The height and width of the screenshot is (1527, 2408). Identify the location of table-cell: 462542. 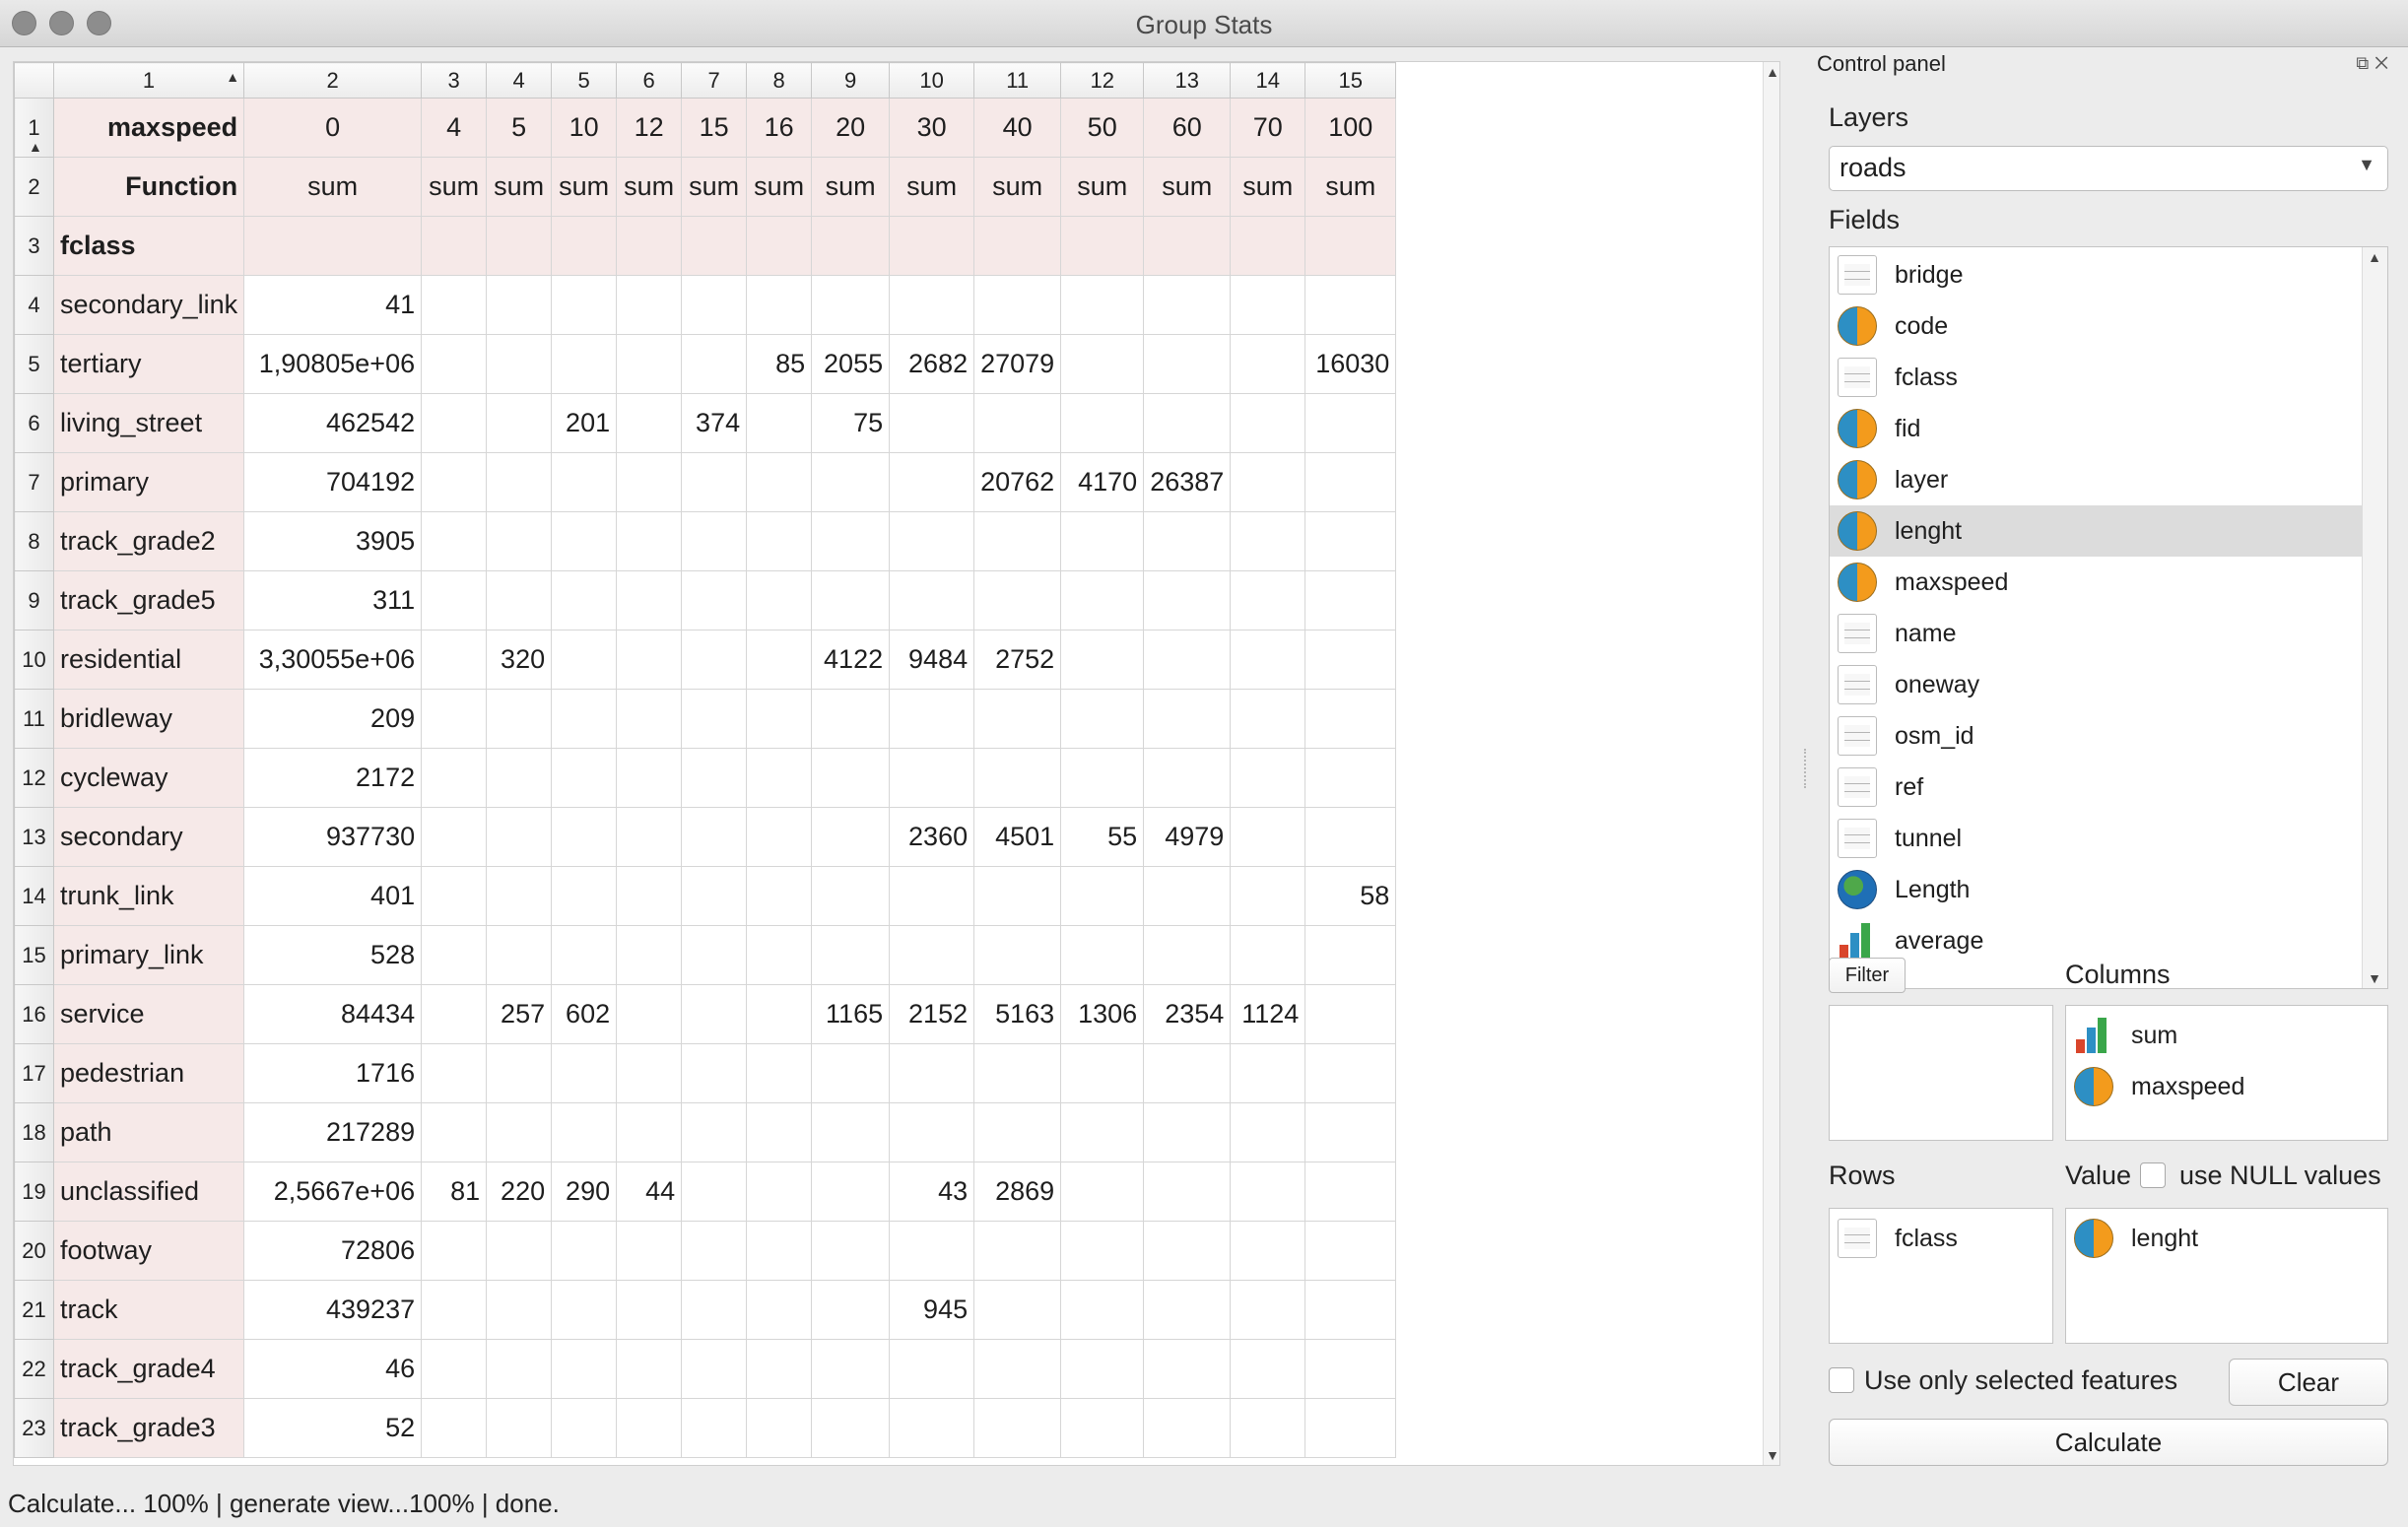
(333, 423).